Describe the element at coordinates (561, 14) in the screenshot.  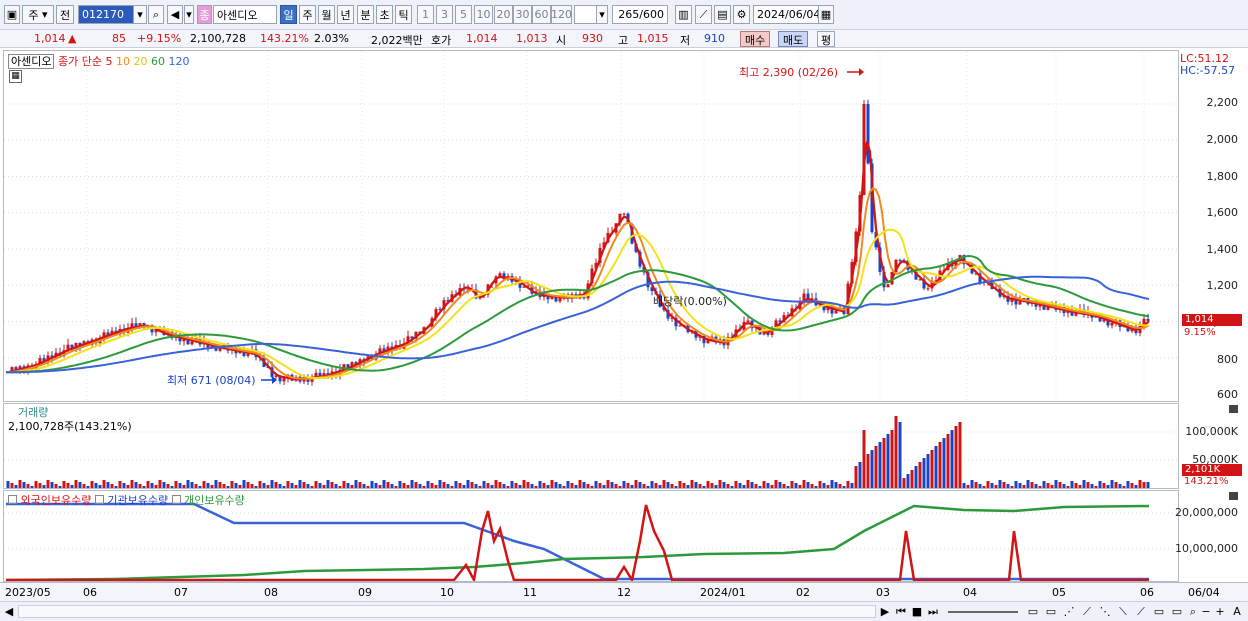
I see `interval-120-button: 120` at that location.